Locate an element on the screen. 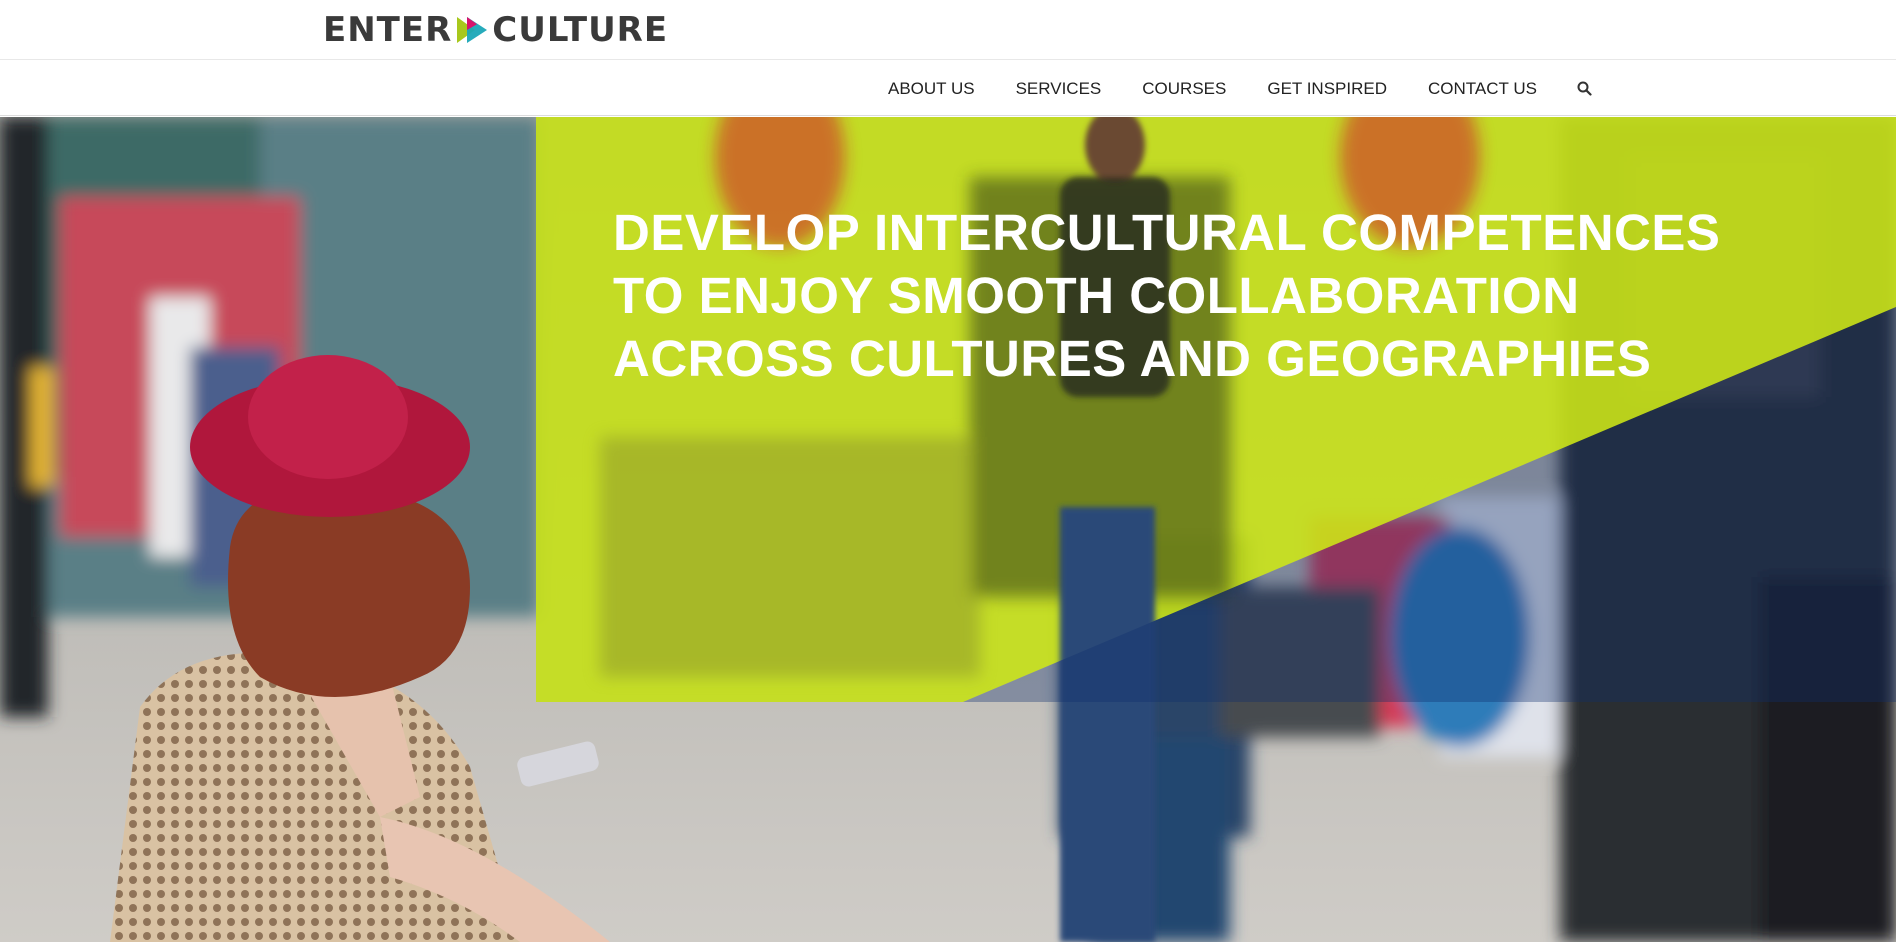 The width and height of the screenshot is (1896, 942). search-button is located at coordinates (1585, 89).